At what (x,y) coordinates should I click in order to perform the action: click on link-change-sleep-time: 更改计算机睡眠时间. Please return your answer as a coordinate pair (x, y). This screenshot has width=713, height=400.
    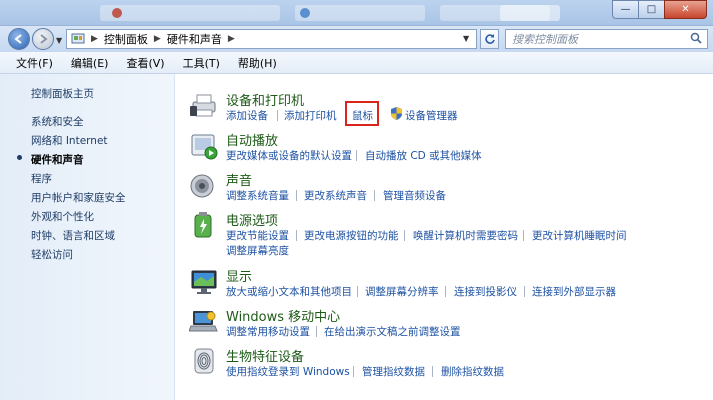
    Looking at the image, I should click on (579, 235).